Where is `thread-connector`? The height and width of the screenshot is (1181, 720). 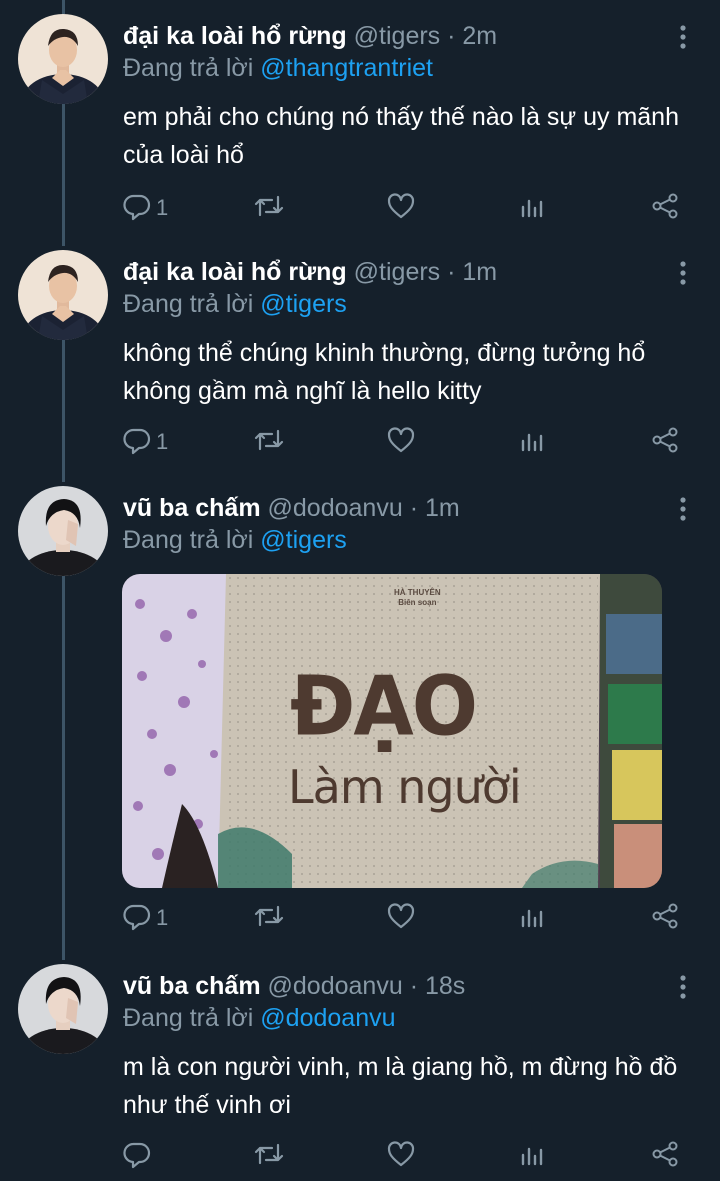
thread-connector is located at coordinates (63, 7).